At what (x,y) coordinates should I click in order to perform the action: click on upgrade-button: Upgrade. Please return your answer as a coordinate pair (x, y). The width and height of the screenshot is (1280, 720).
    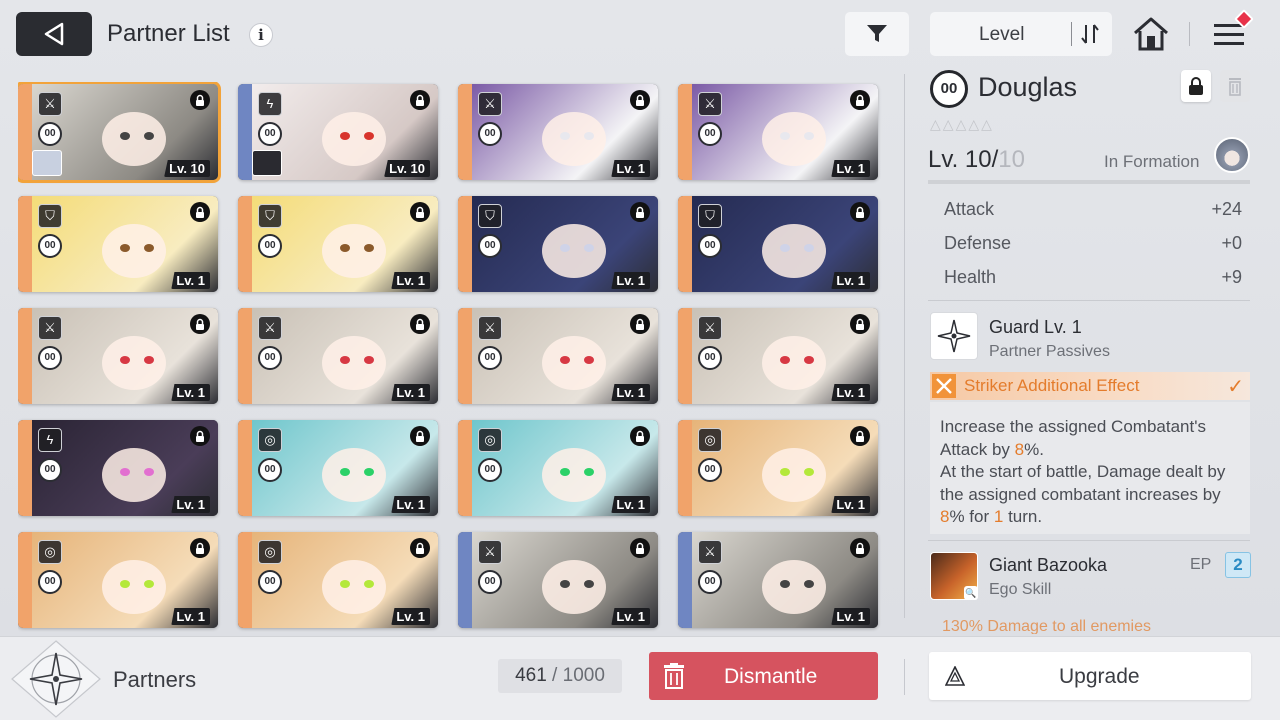
    Looking at the image, I should click on (1090, 676).